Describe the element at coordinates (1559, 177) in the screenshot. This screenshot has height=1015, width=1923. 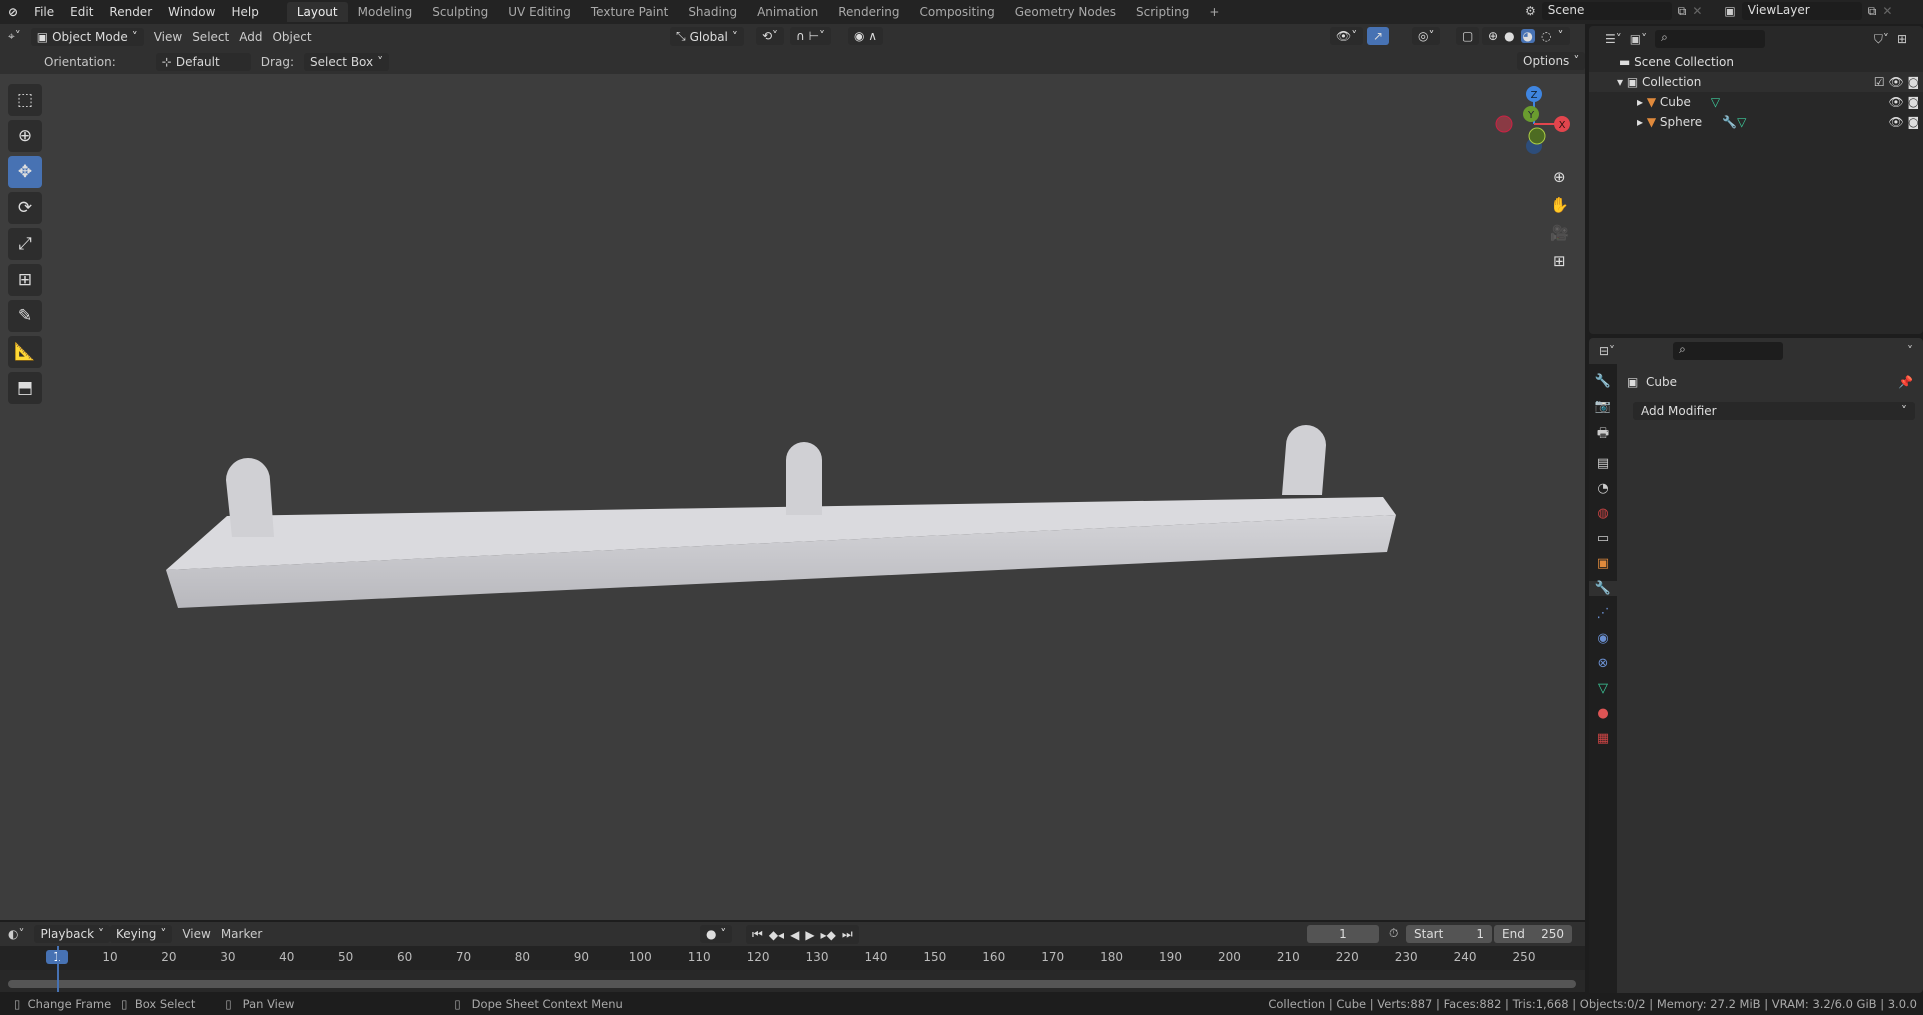
I see `zoom-icon: ⊕` at that location.